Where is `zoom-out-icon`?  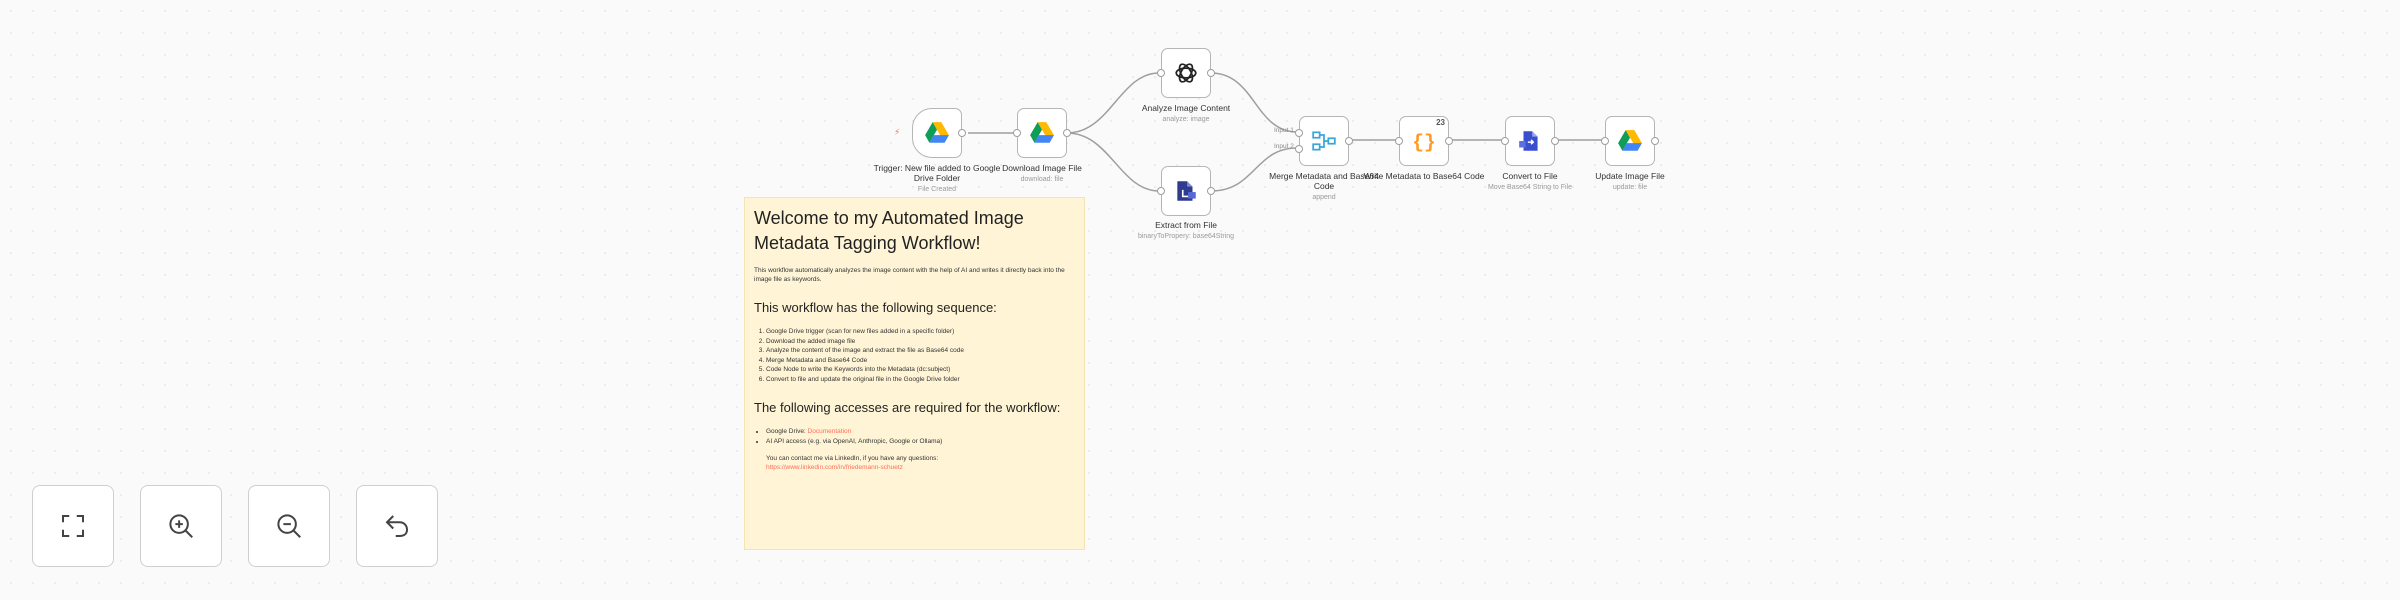
zoom-out-icon is located at coordinates (289, 526).